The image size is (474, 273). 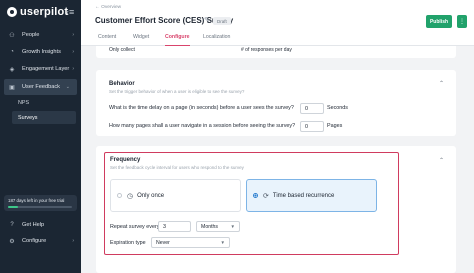 What do you see at coordinates (46, 69) in the screenshot?
I see `sidebar-item-label: Engagement Layer` at bounding box center [46, 69].